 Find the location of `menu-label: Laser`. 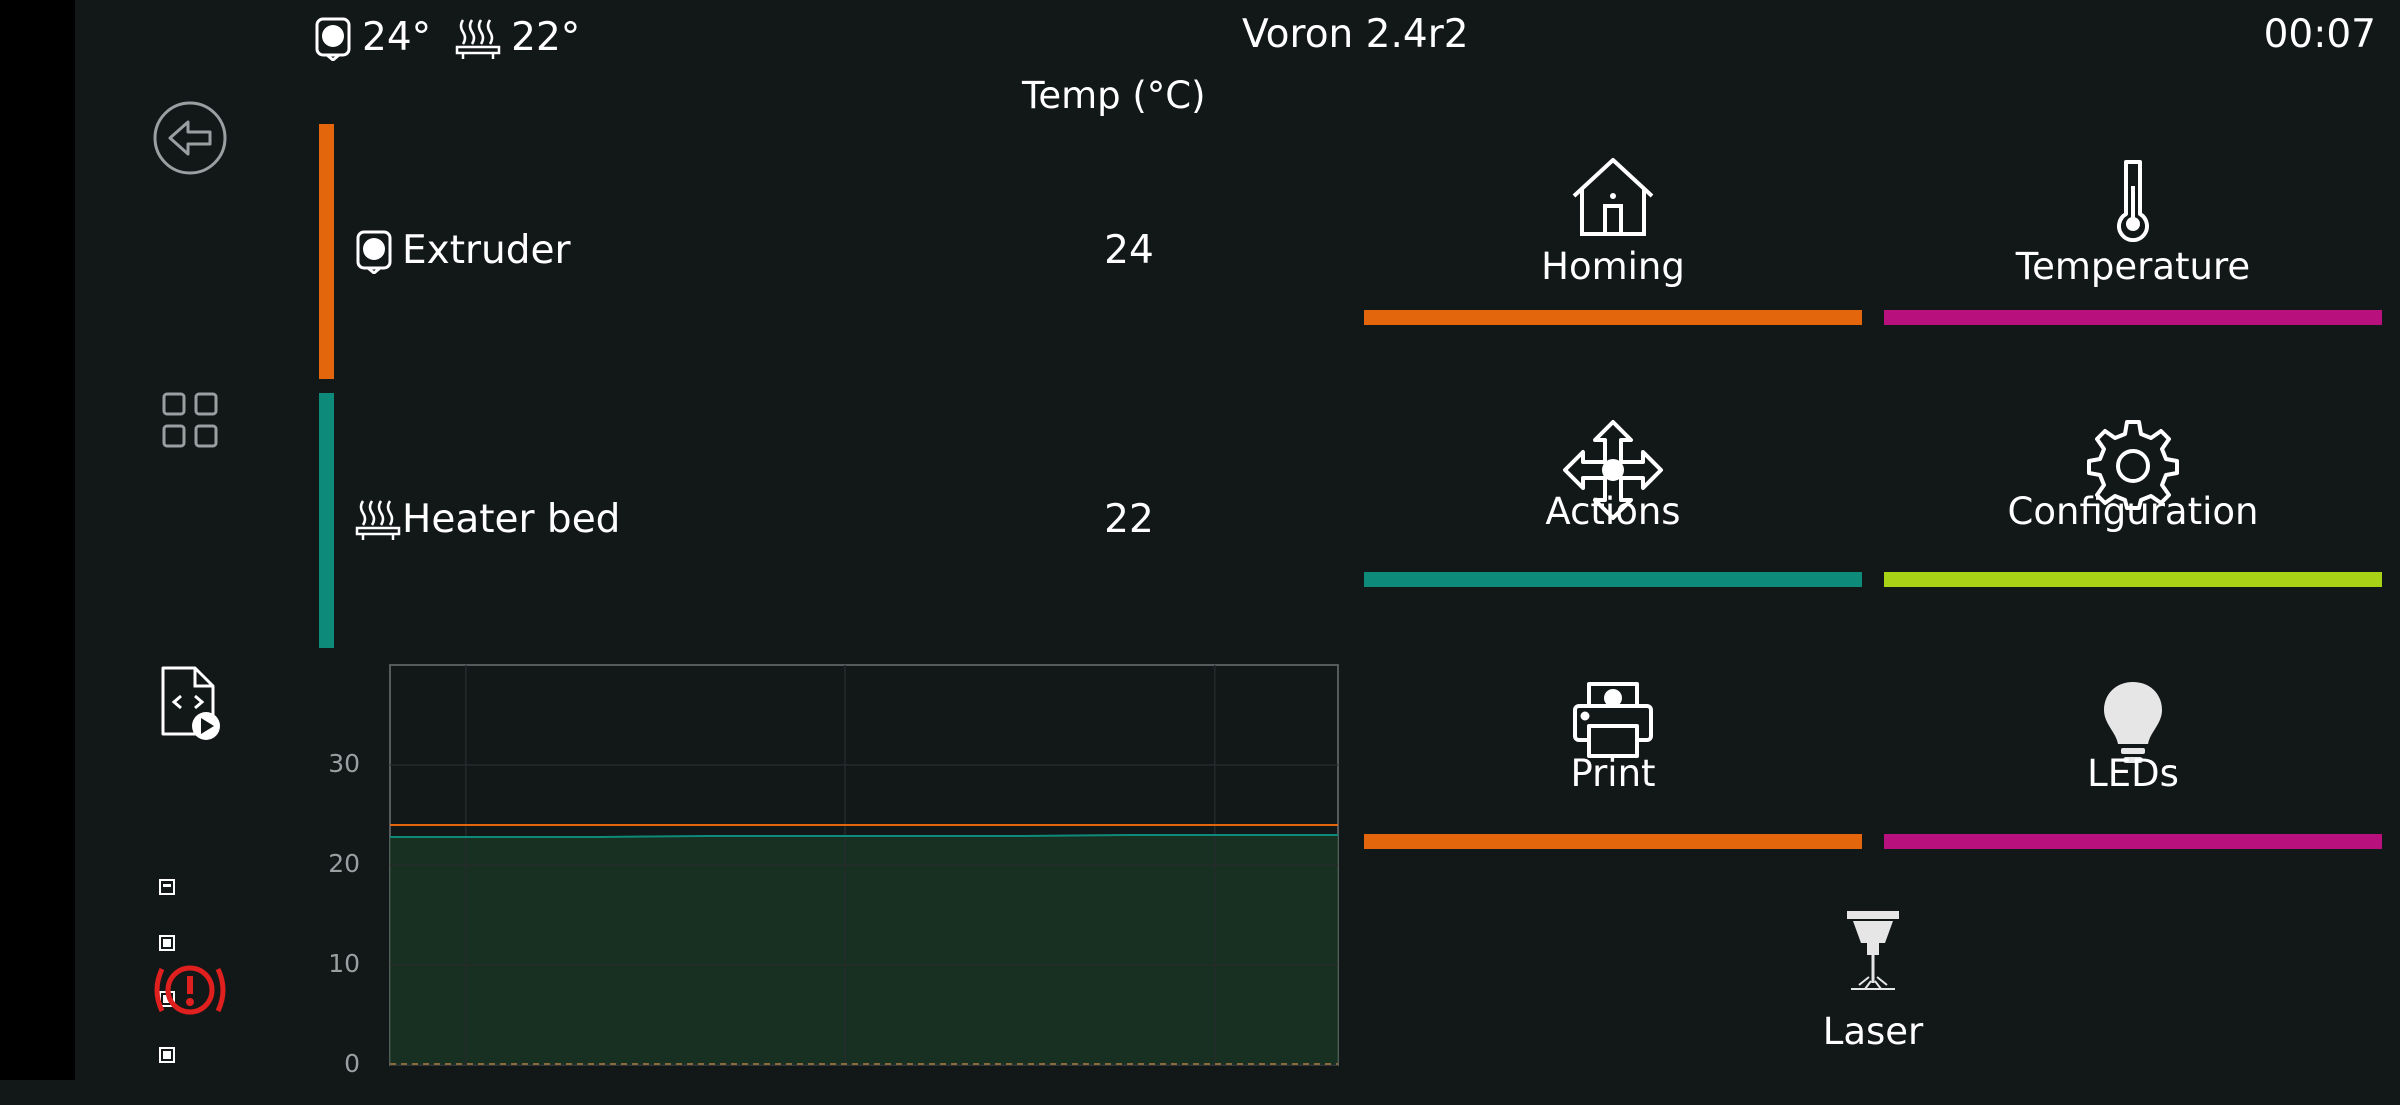

menu-label: Laser is located at coordinates (1873, 1031).